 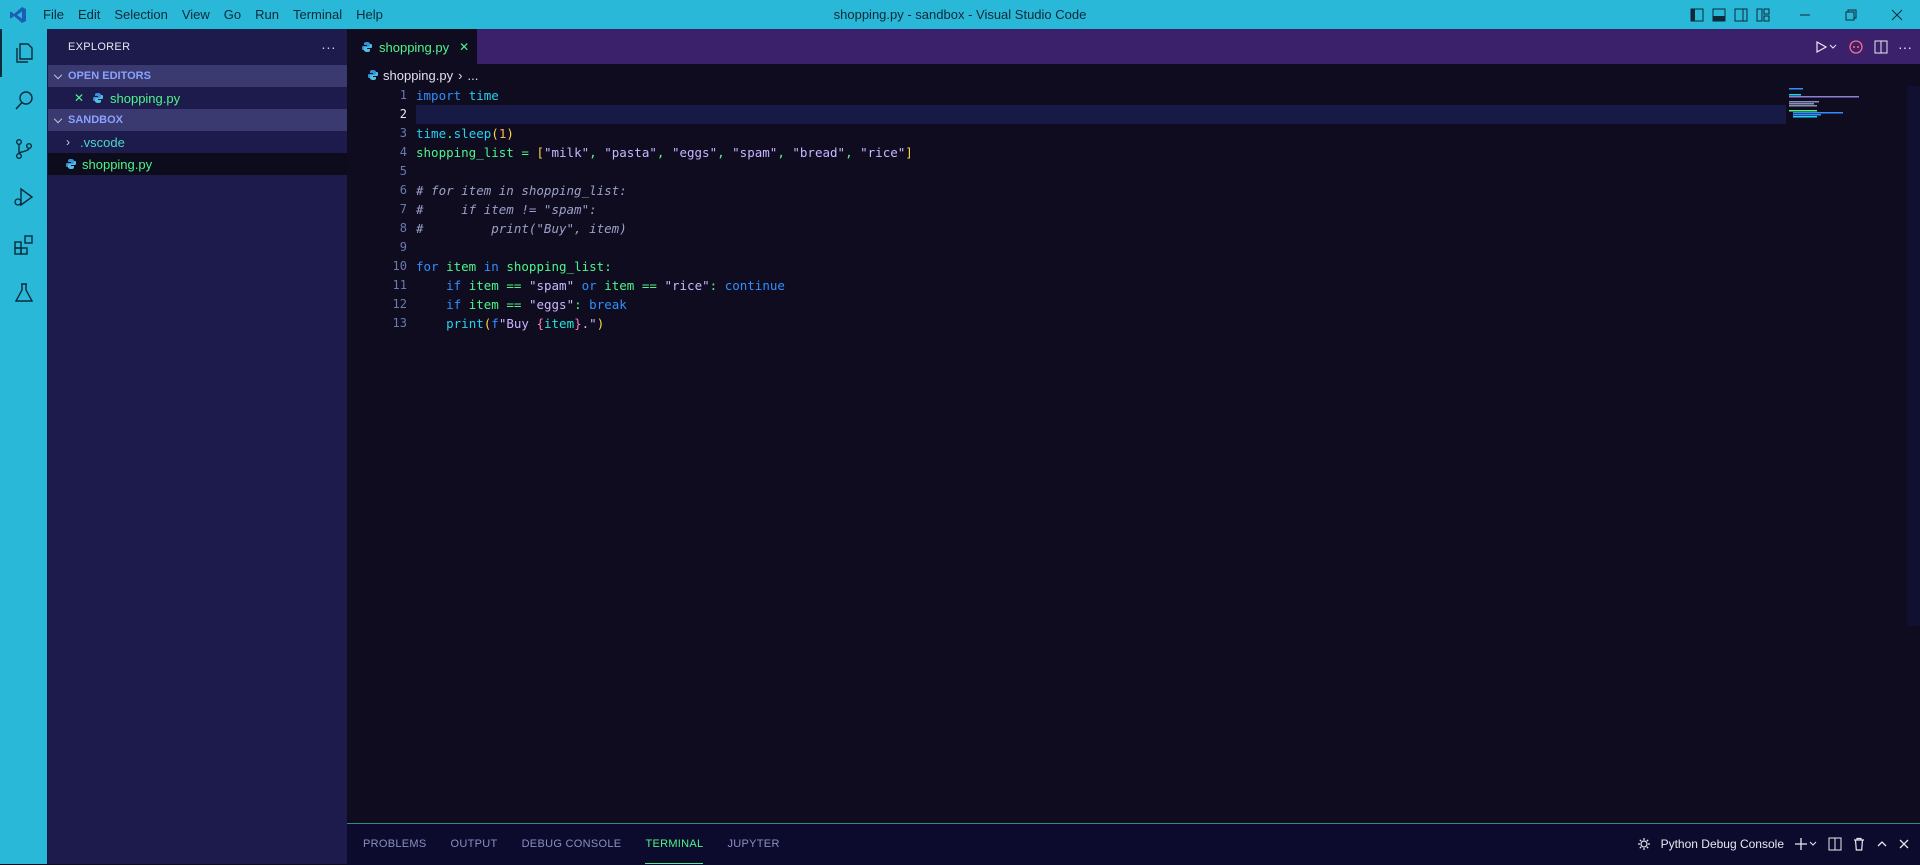 What do you see at coordinates (464, 47) in the screenshot?
I see `close-tab-icon: ✕` at bounding box center [464, 47].